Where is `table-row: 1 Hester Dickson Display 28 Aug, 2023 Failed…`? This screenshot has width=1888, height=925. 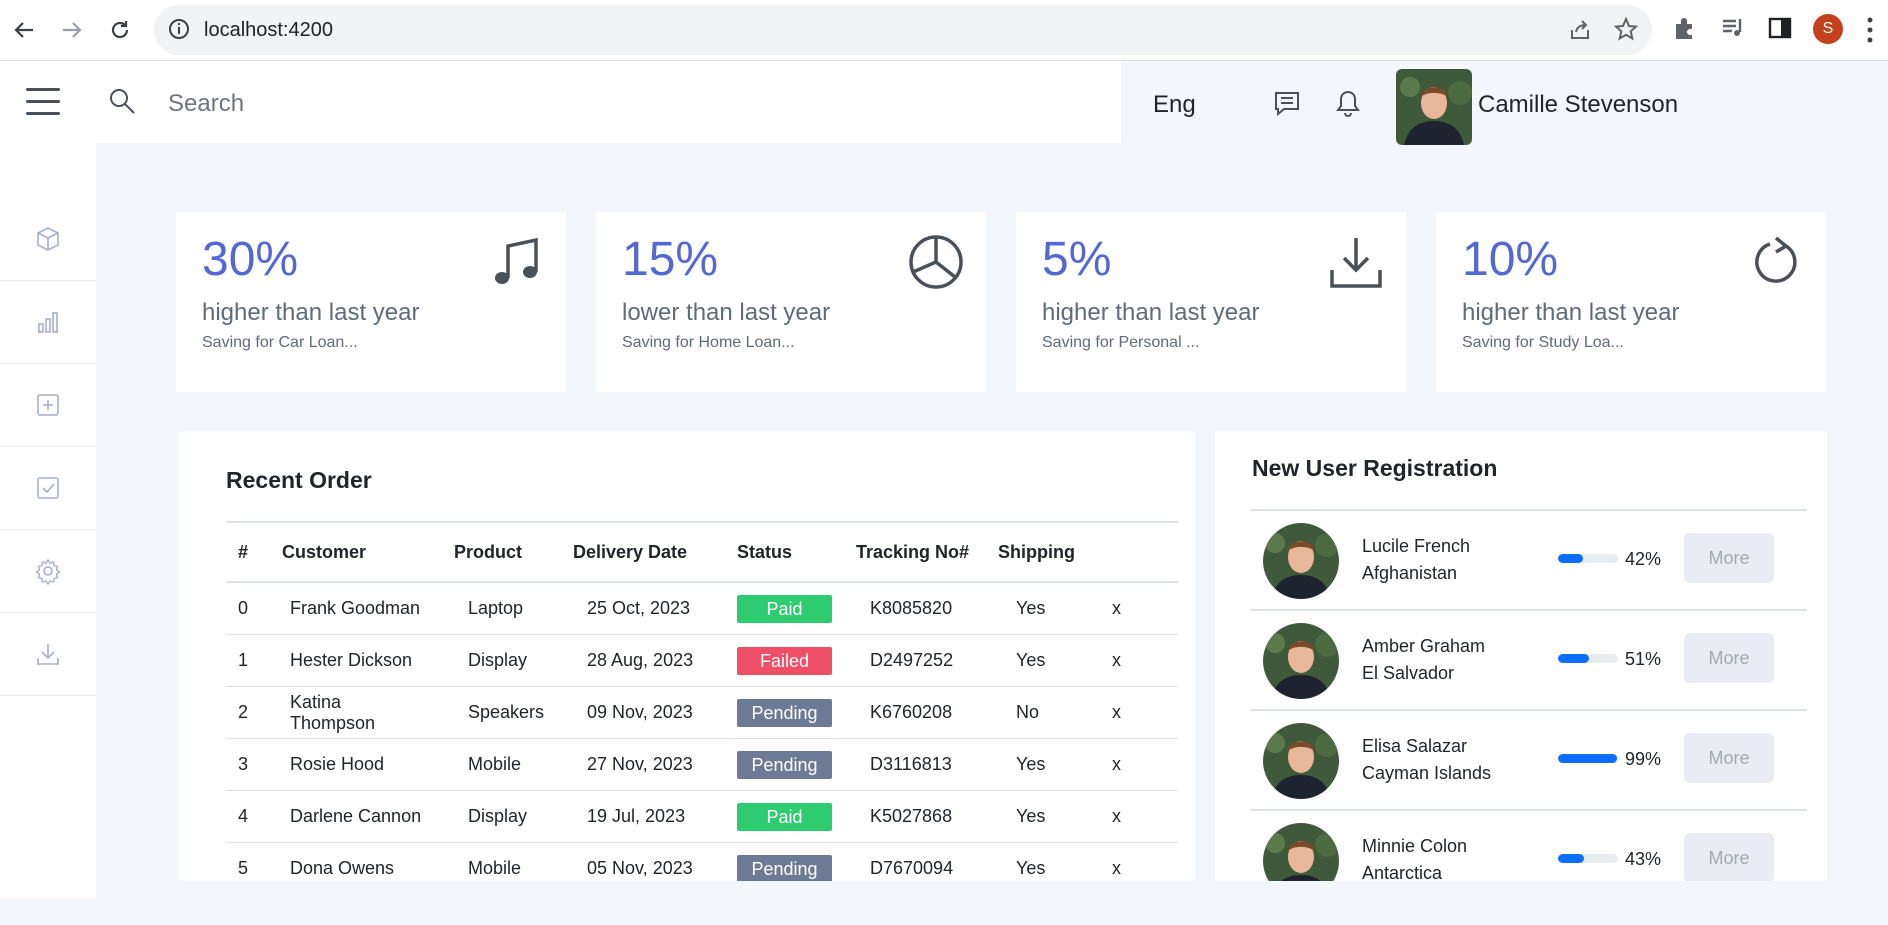 table-row: 1 Hester Dickson Display 28 Aug, 2023 Failed… is located at coordinates (702, 660).